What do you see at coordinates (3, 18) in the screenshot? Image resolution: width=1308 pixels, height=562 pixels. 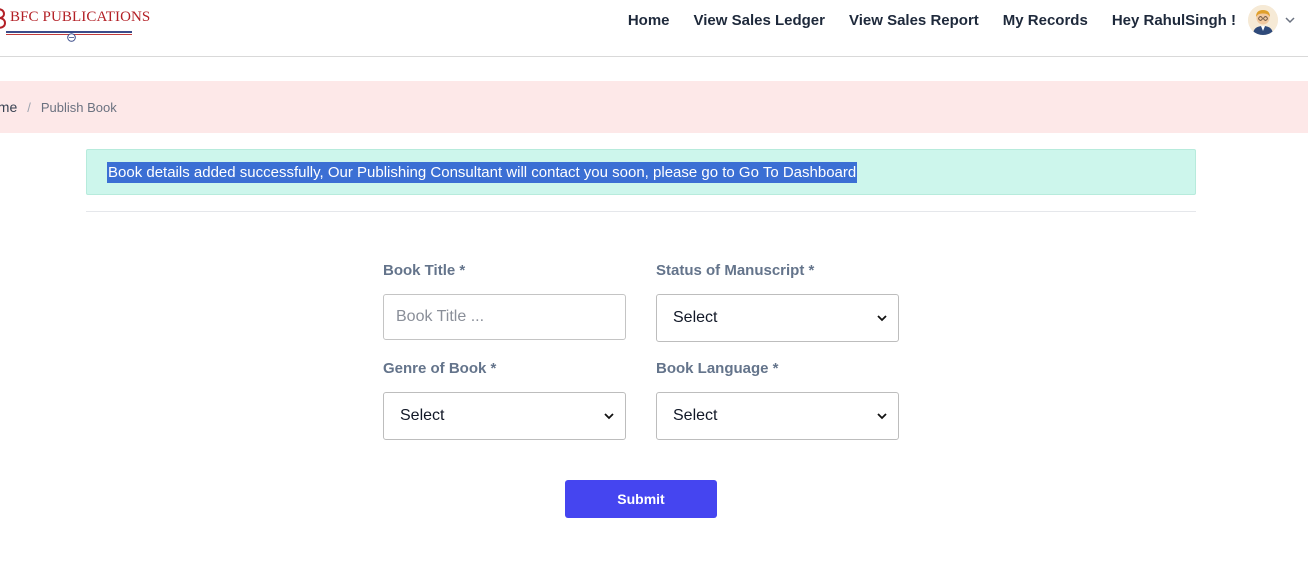 I see `logo-mark-icon` at bounding box center [3, 18].